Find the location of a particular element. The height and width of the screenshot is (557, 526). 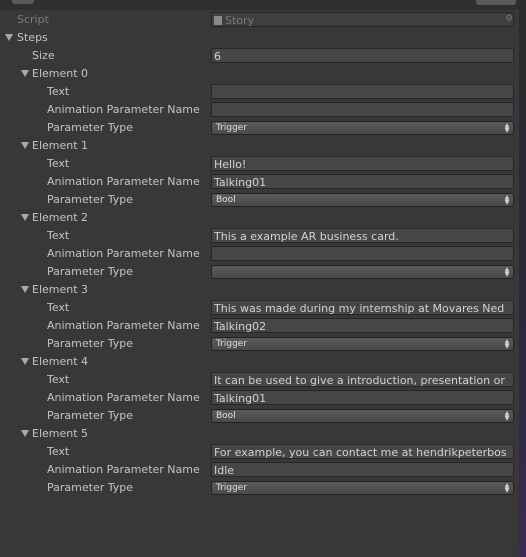

script-label: Script is located at coordinates (33, 19).